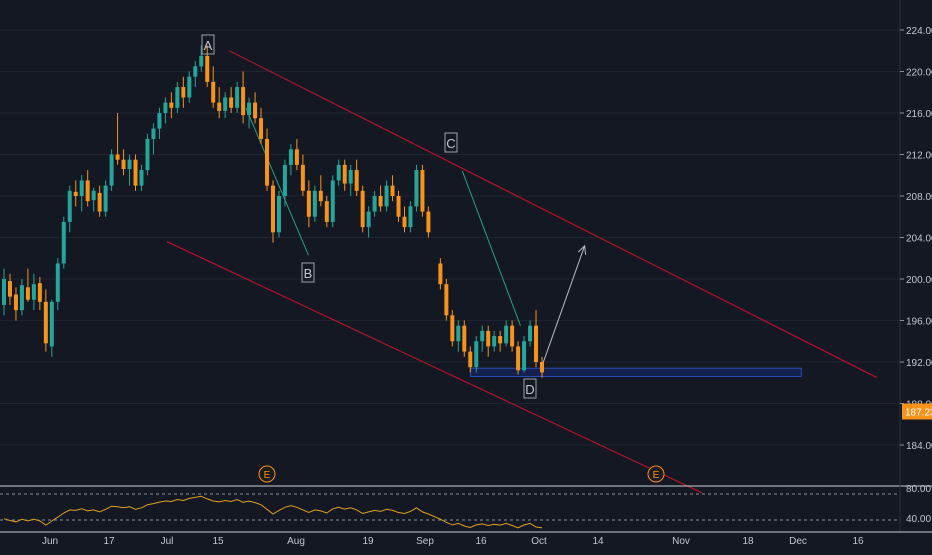 This screenshot has height=555, width=932. I want to click on wave-label-text: C, so click(450, 143).